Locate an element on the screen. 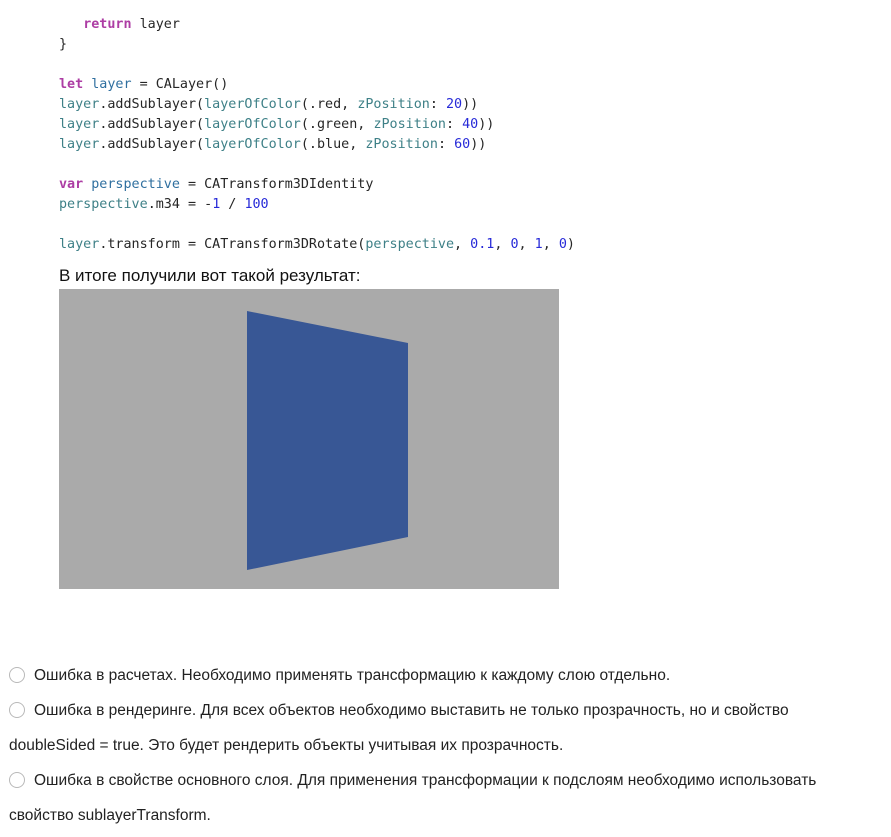  code-token: (.green, is located at coordinates (337, 124).